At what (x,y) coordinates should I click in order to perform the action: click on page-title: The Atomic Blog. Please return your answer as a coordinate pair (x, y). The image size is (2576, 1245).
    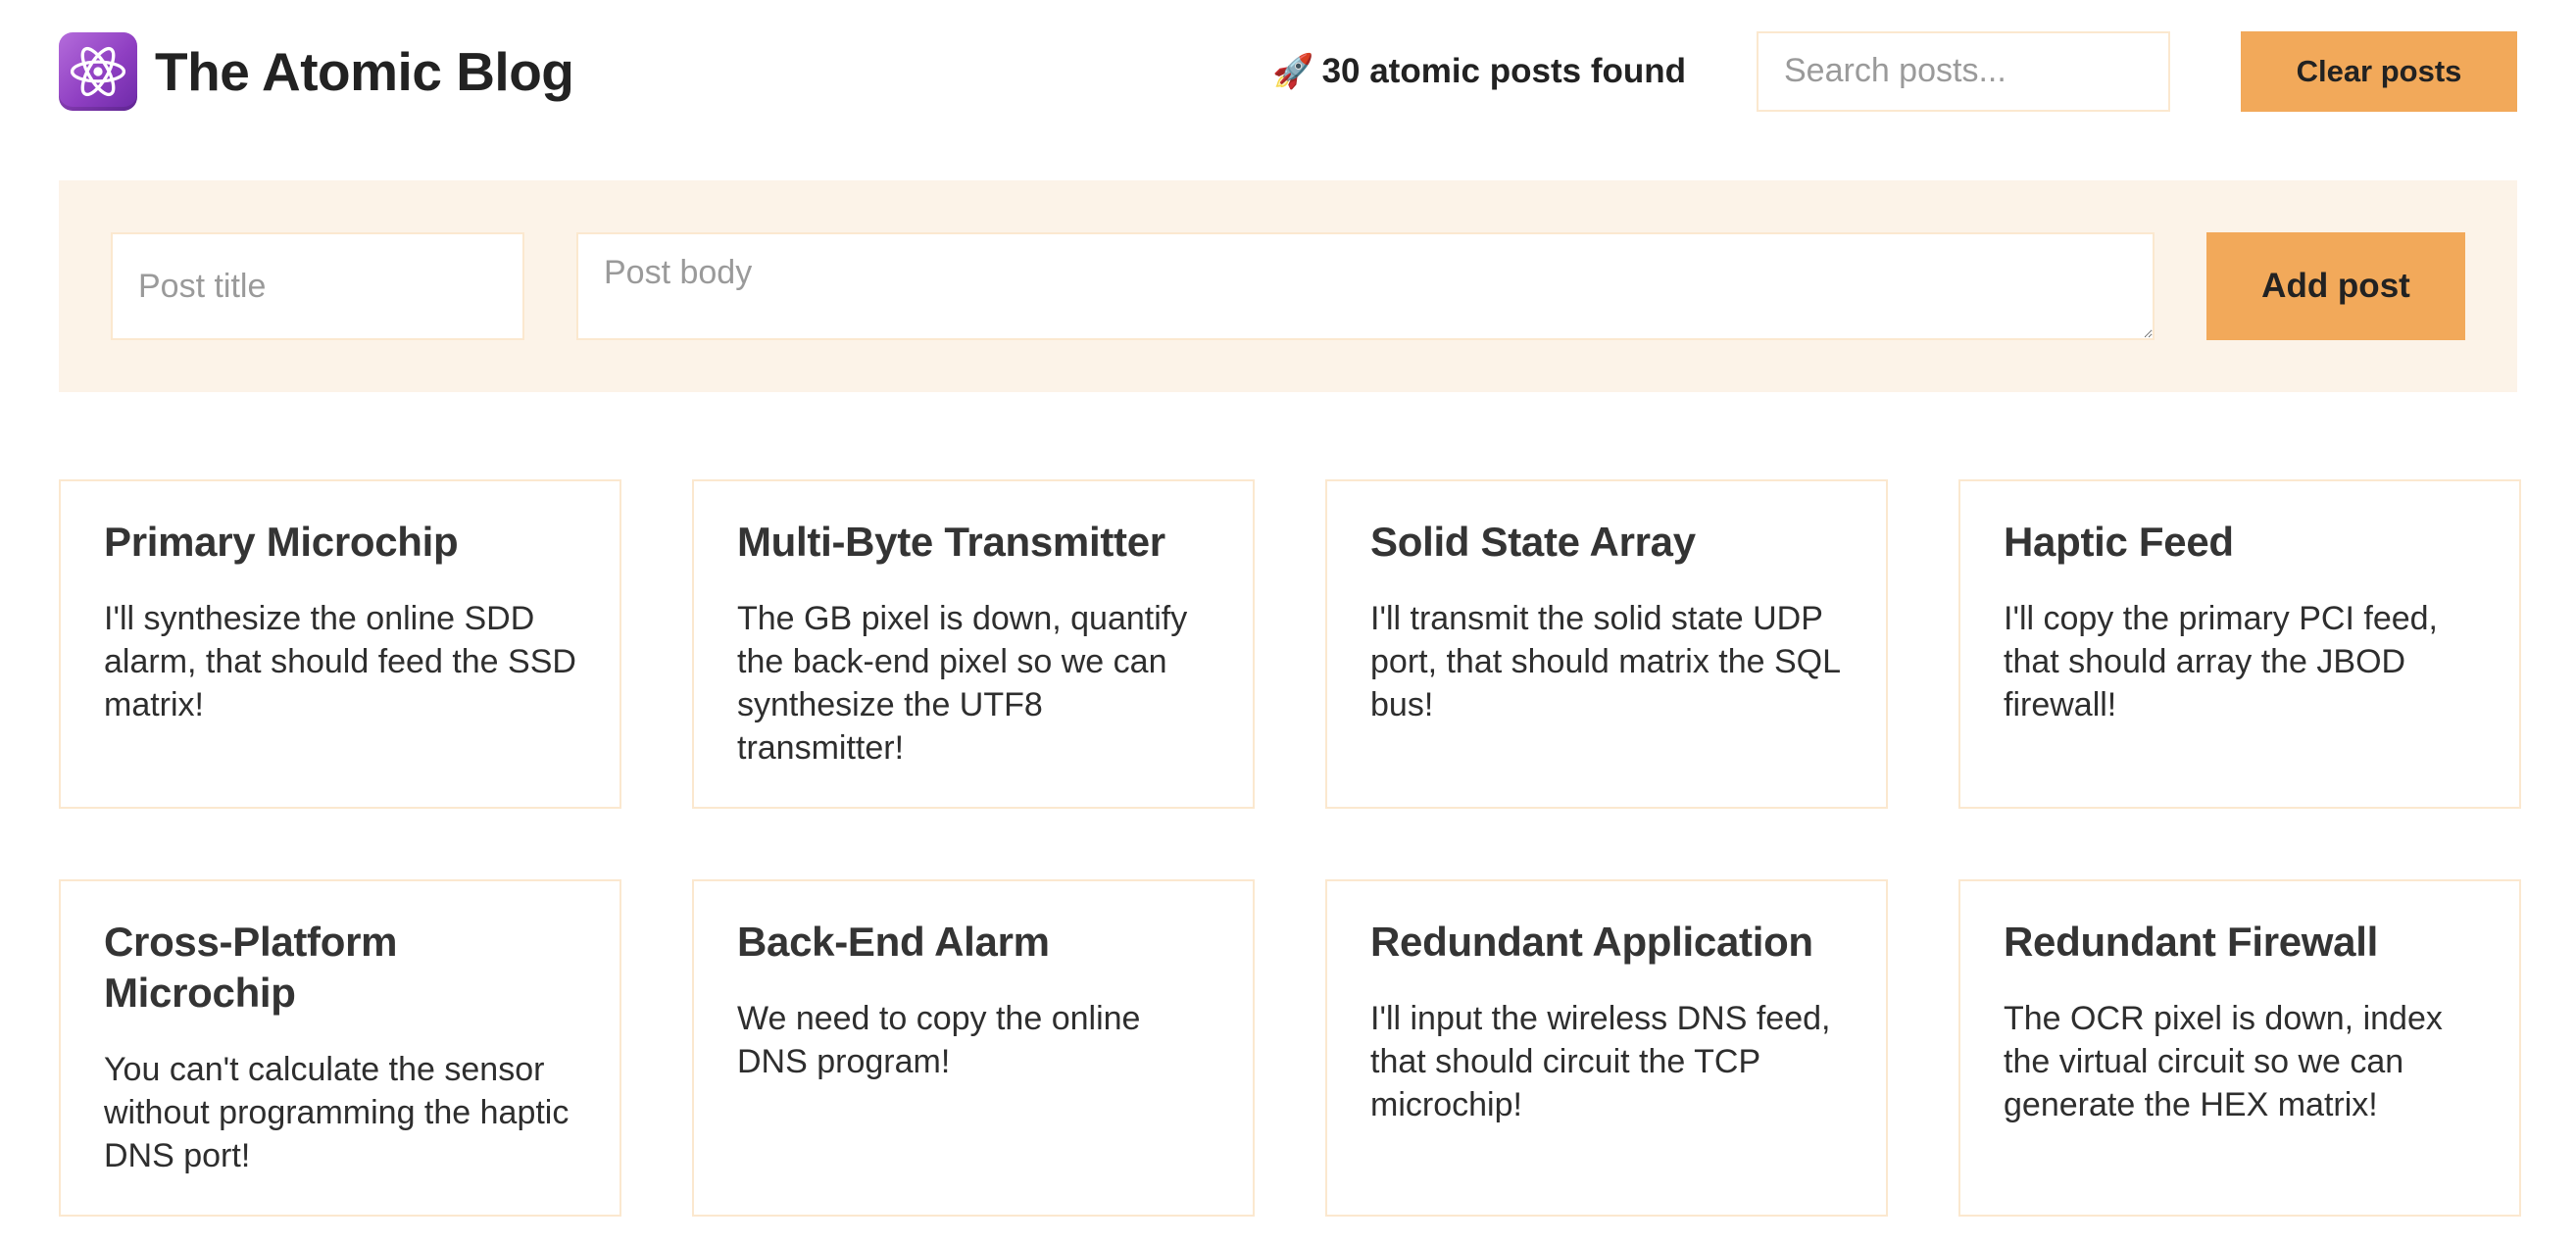
    Looking at the image, I should click on (364, 71).